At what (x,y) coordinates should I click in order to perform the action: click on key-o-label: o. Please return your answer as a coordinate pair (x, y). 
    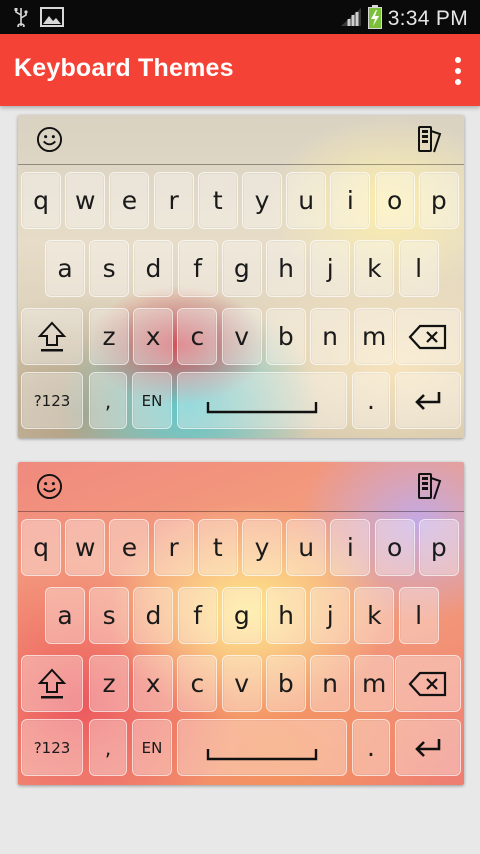
    Looking at the image, I should click on (394, 200).